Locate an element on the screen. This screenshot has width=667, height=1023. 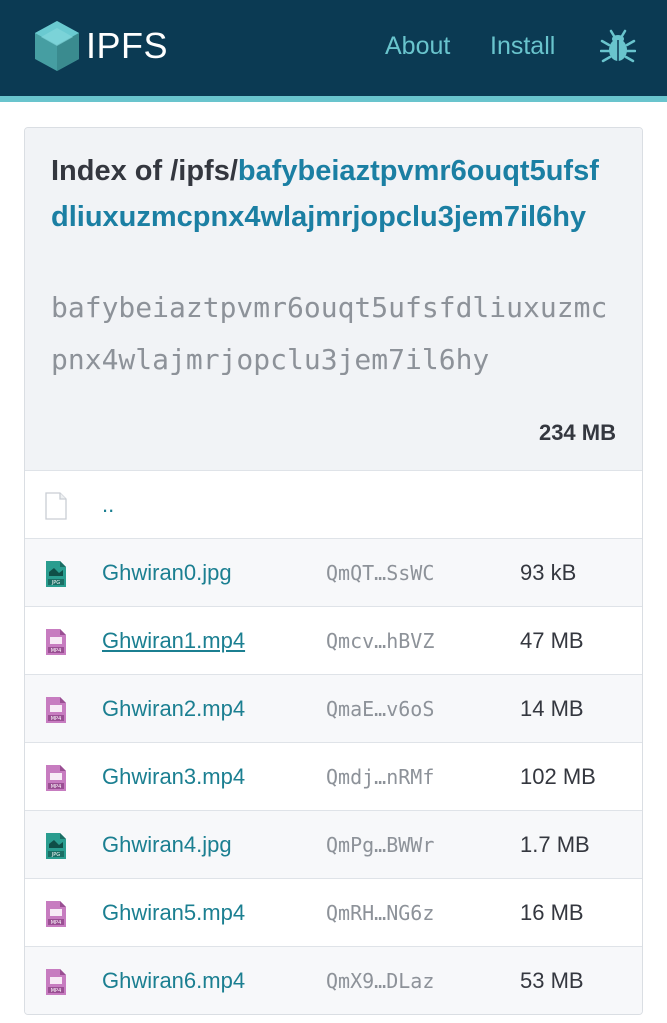
file-row: MP4 Ghwiran6.mp4 QmX9…DLaz 53 MB is located at coordinates (333, 980).